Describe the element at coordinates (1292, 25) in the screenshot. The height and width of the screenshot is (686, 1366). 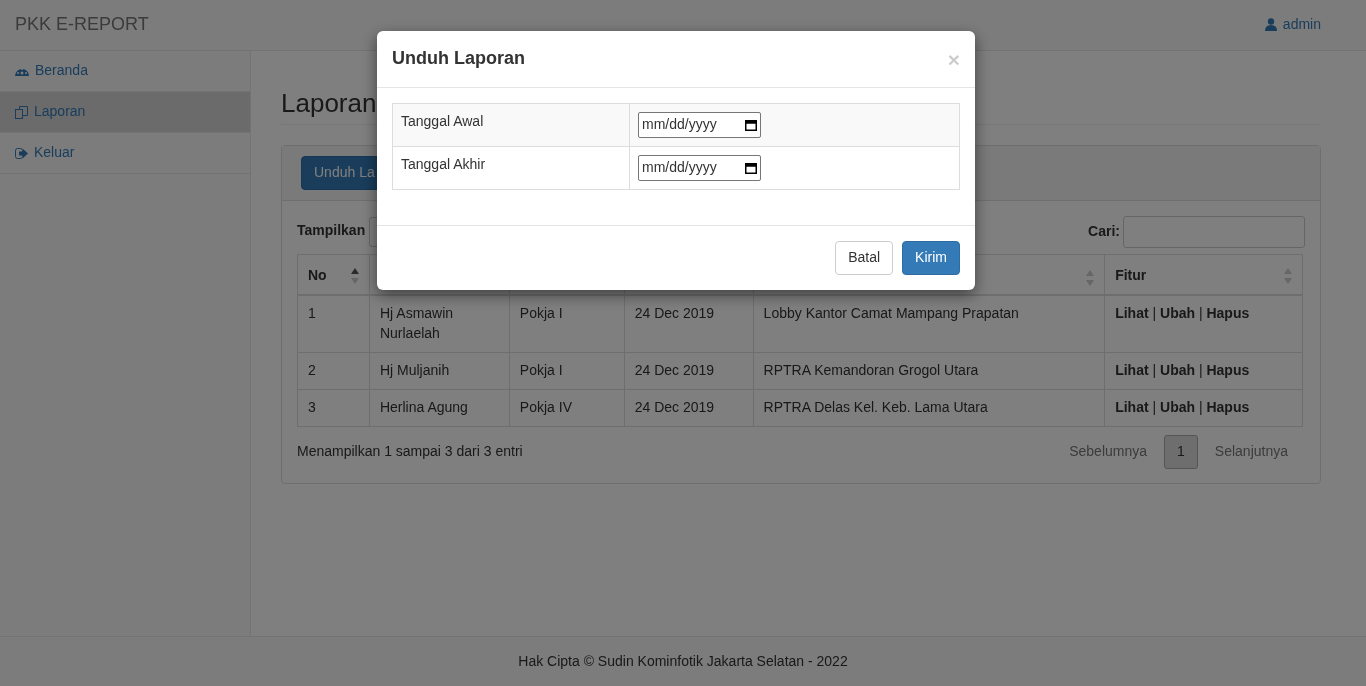
I see `user-menu: admin` at that location.